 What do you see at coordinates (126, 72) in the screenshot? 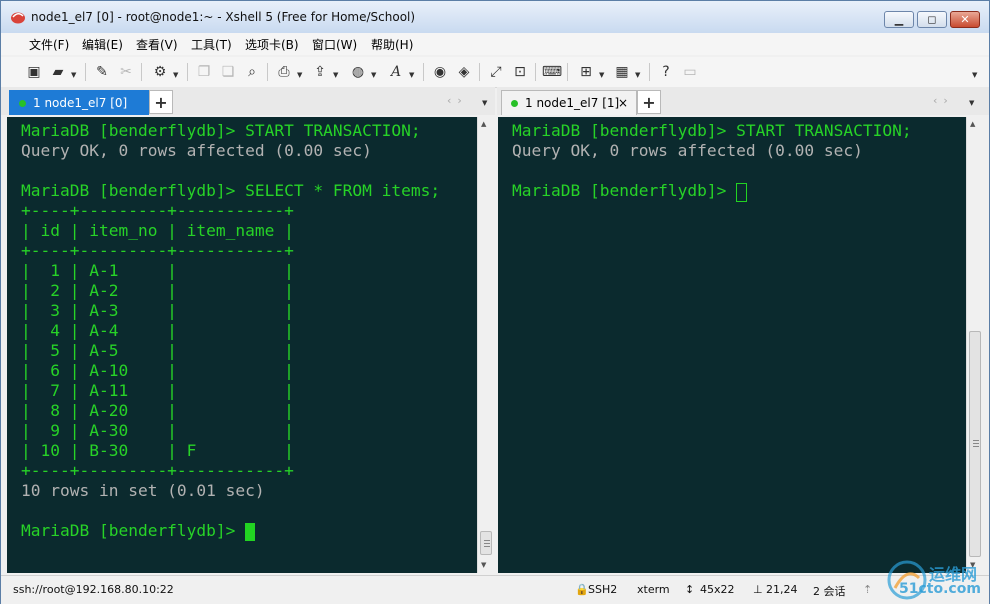
I see `disconnect-icon: ✂` at bounding box center [126, 72].